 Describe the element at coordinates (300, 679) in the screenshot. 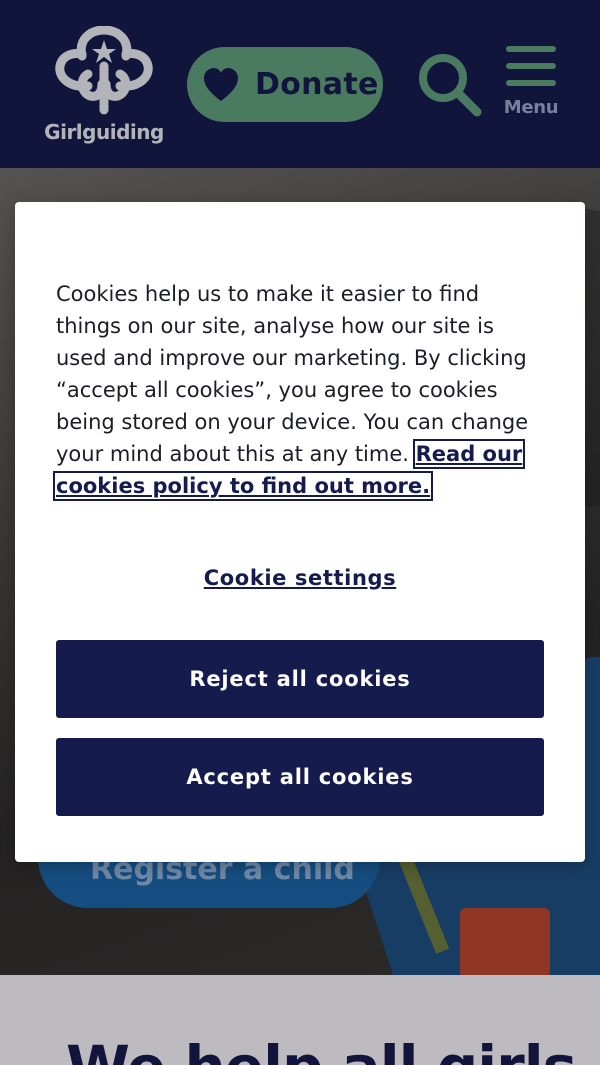

I see `reject-all-cookies-button: Reject all cookies` at that location.